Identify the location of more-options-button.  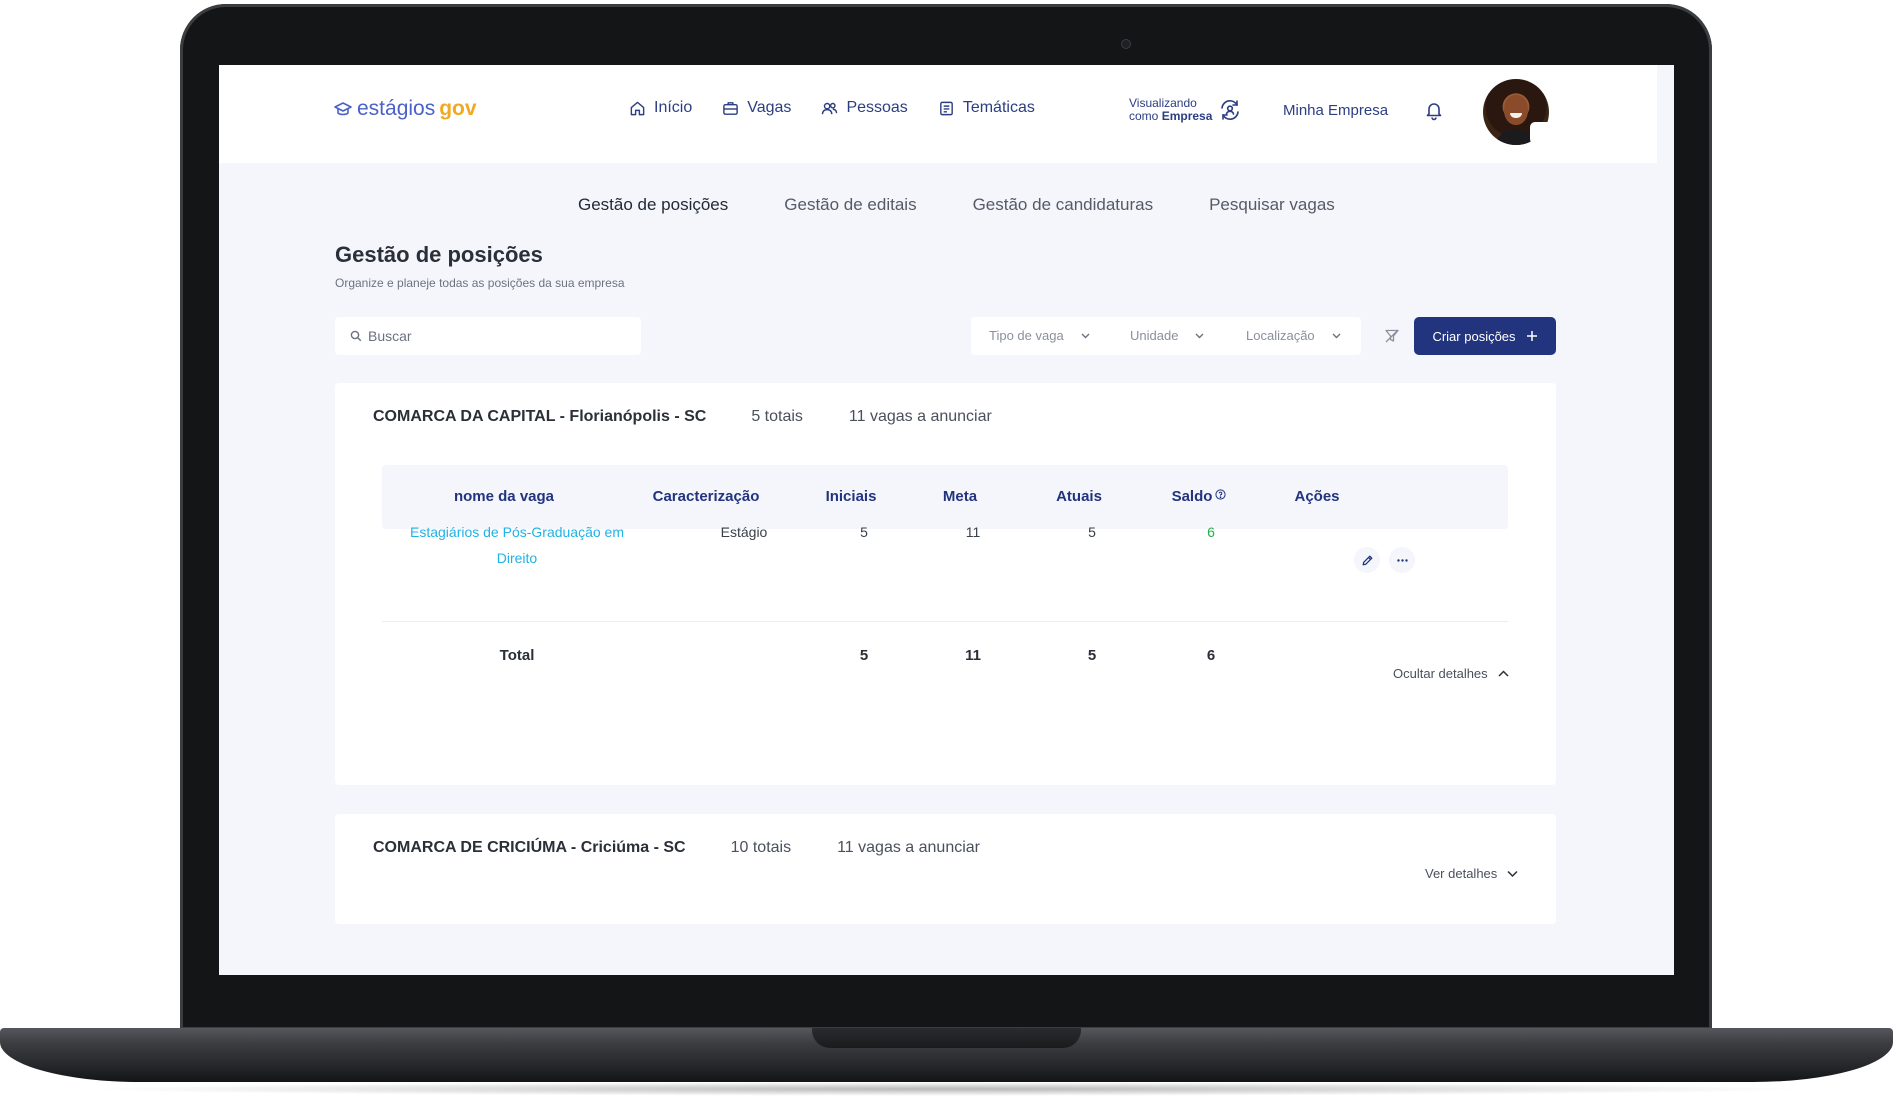
(1402, 560).